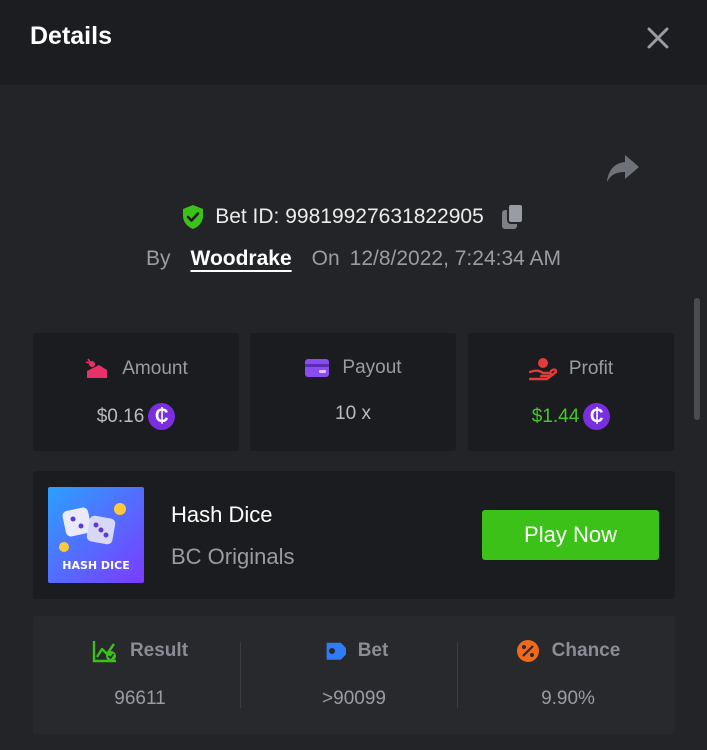 This screenshot has height=750, width=707. What do you see at coordinates (155, 368) in the screenshot?
I see `amount-label: Amount` at bounding box center [155, 368].